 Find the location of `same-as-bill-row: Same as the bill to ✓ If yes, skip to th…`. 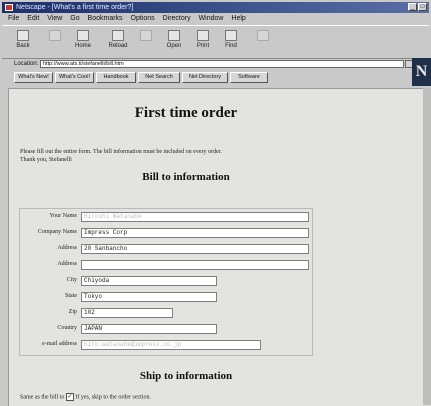

same-as-bill-row: Same as the bill to ✓ If yes, skip to th… is located at coordinates (85, 397).